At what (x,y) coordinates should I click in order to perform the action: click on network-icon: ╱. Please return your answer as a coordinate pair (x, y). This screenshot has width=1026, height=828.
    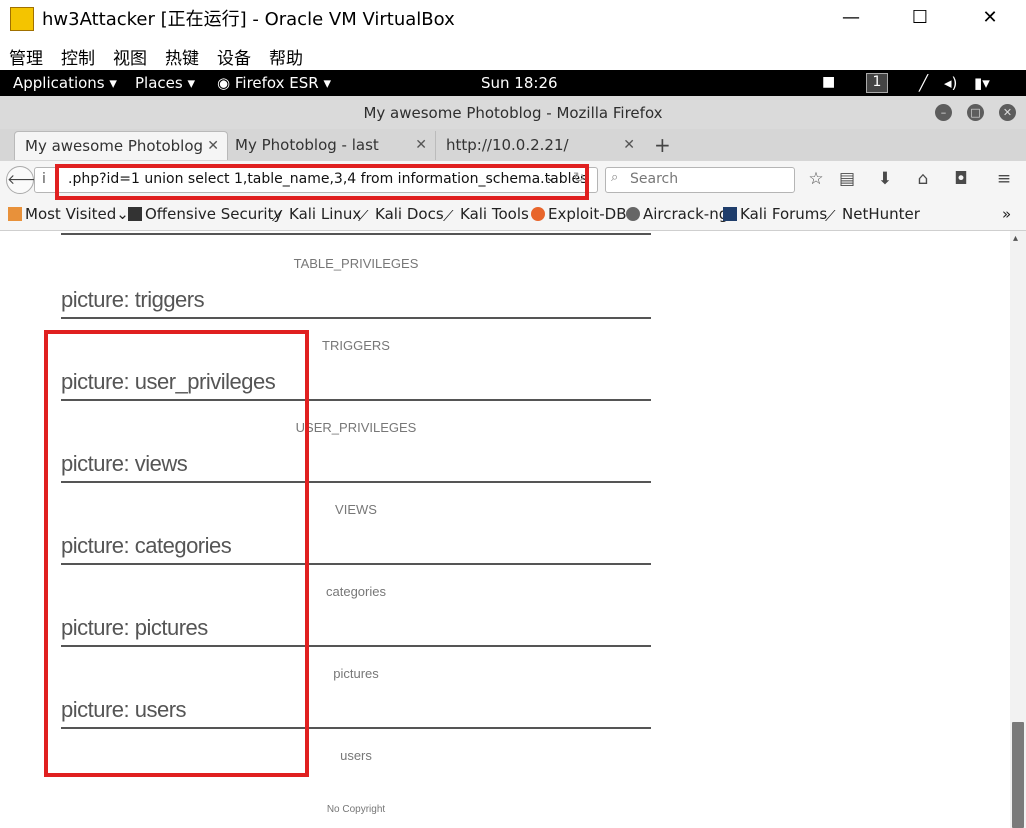
    Looking at the image, I should click on (923, 83).